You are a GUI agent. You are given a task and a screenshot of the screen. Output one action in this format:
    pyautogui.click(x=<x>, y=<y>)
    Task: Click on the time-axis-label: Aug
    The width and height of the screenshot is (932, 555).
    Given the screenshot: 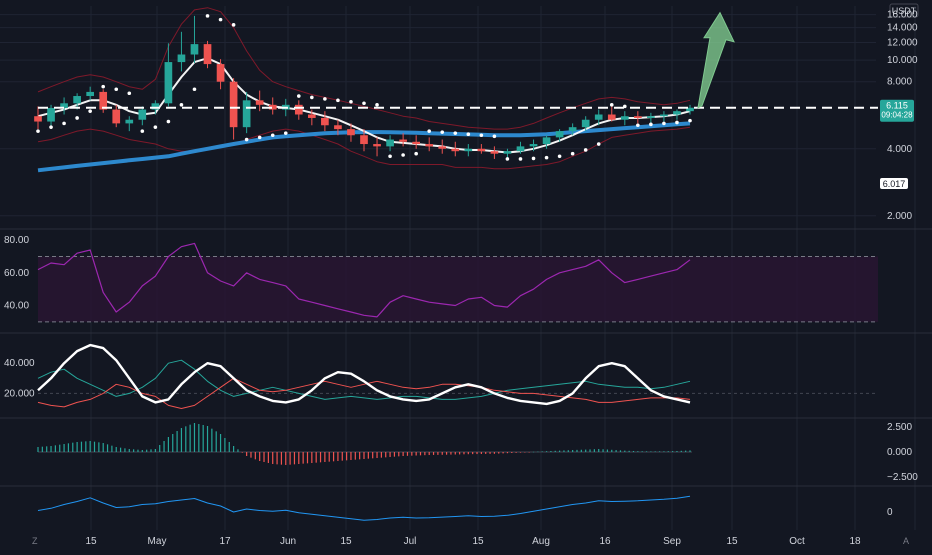 What is the action you would take?
    pyautogui.click(x=541, y=541)
    